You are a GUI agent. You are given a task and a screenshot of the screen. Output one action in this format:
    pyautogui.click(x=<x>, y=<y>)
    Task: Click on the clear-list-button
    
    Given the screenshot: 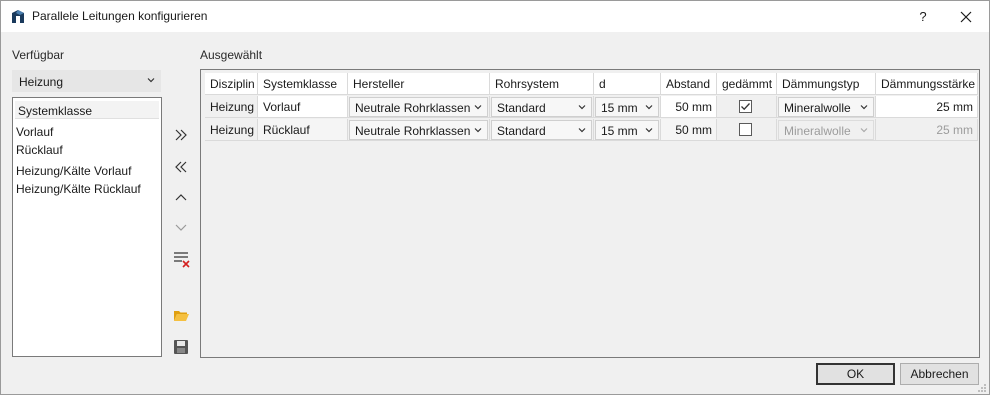 What is the action you would take?
    pyautogui.click(x=181, y=258)
    